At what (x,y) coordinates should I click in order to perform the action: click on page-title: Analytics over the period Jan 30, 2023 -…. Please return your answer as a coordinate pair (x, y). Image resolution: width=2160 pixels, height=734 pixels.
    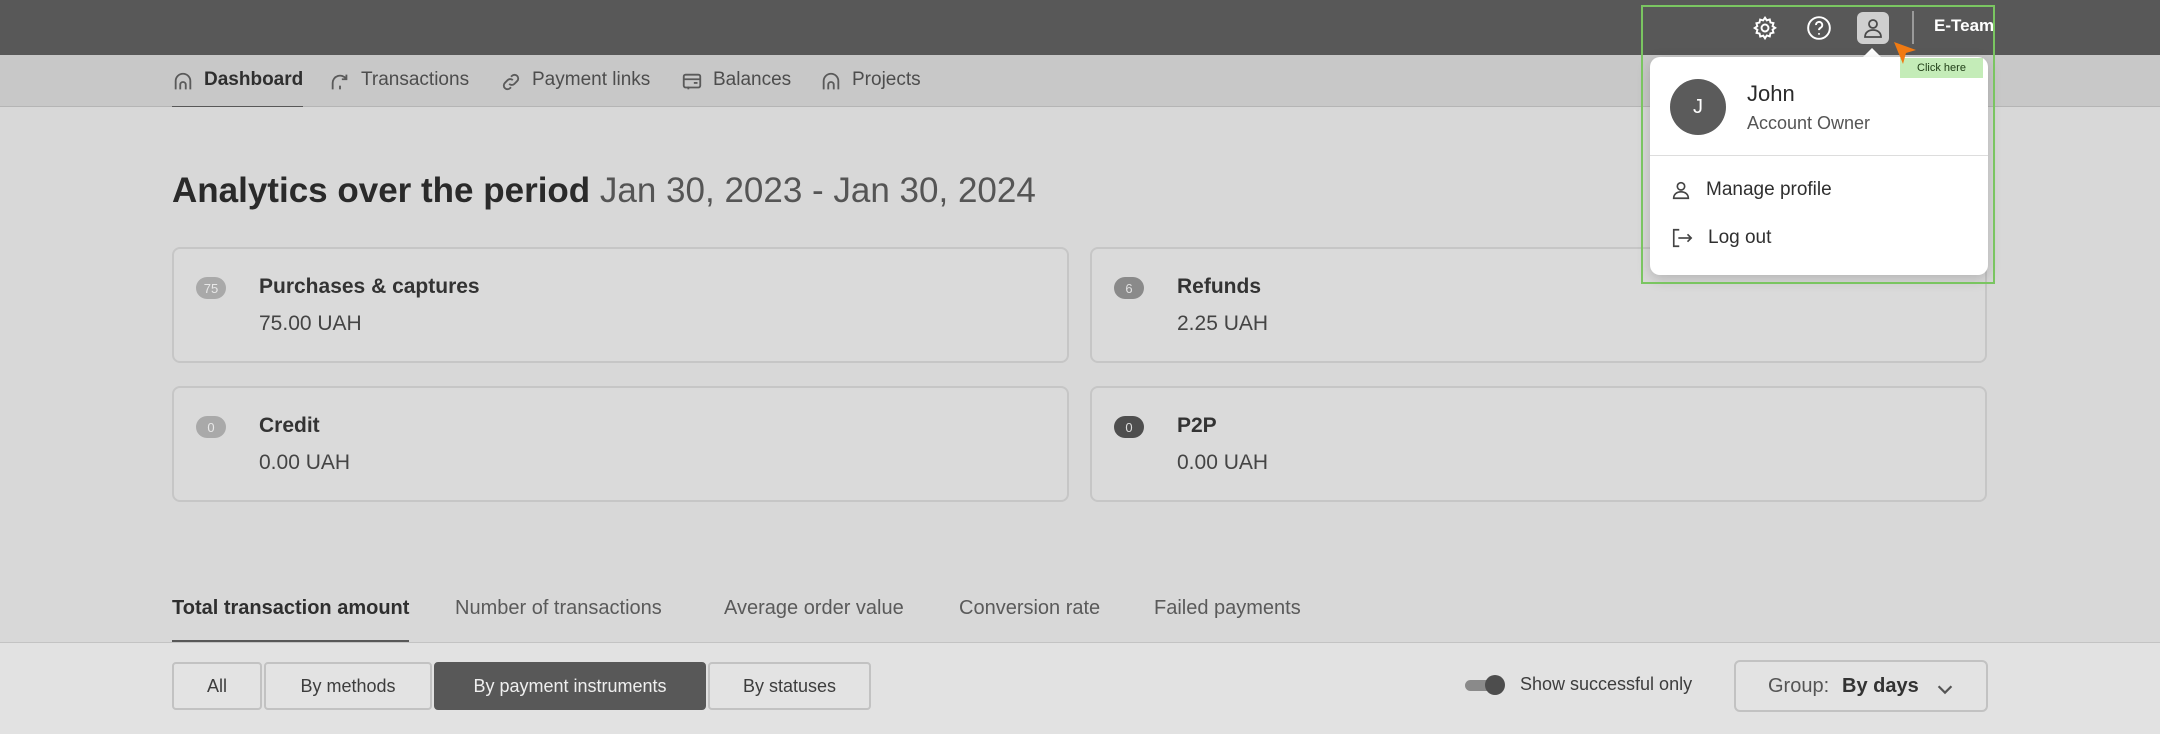
    Looking at the image, I should click on (604, 191).